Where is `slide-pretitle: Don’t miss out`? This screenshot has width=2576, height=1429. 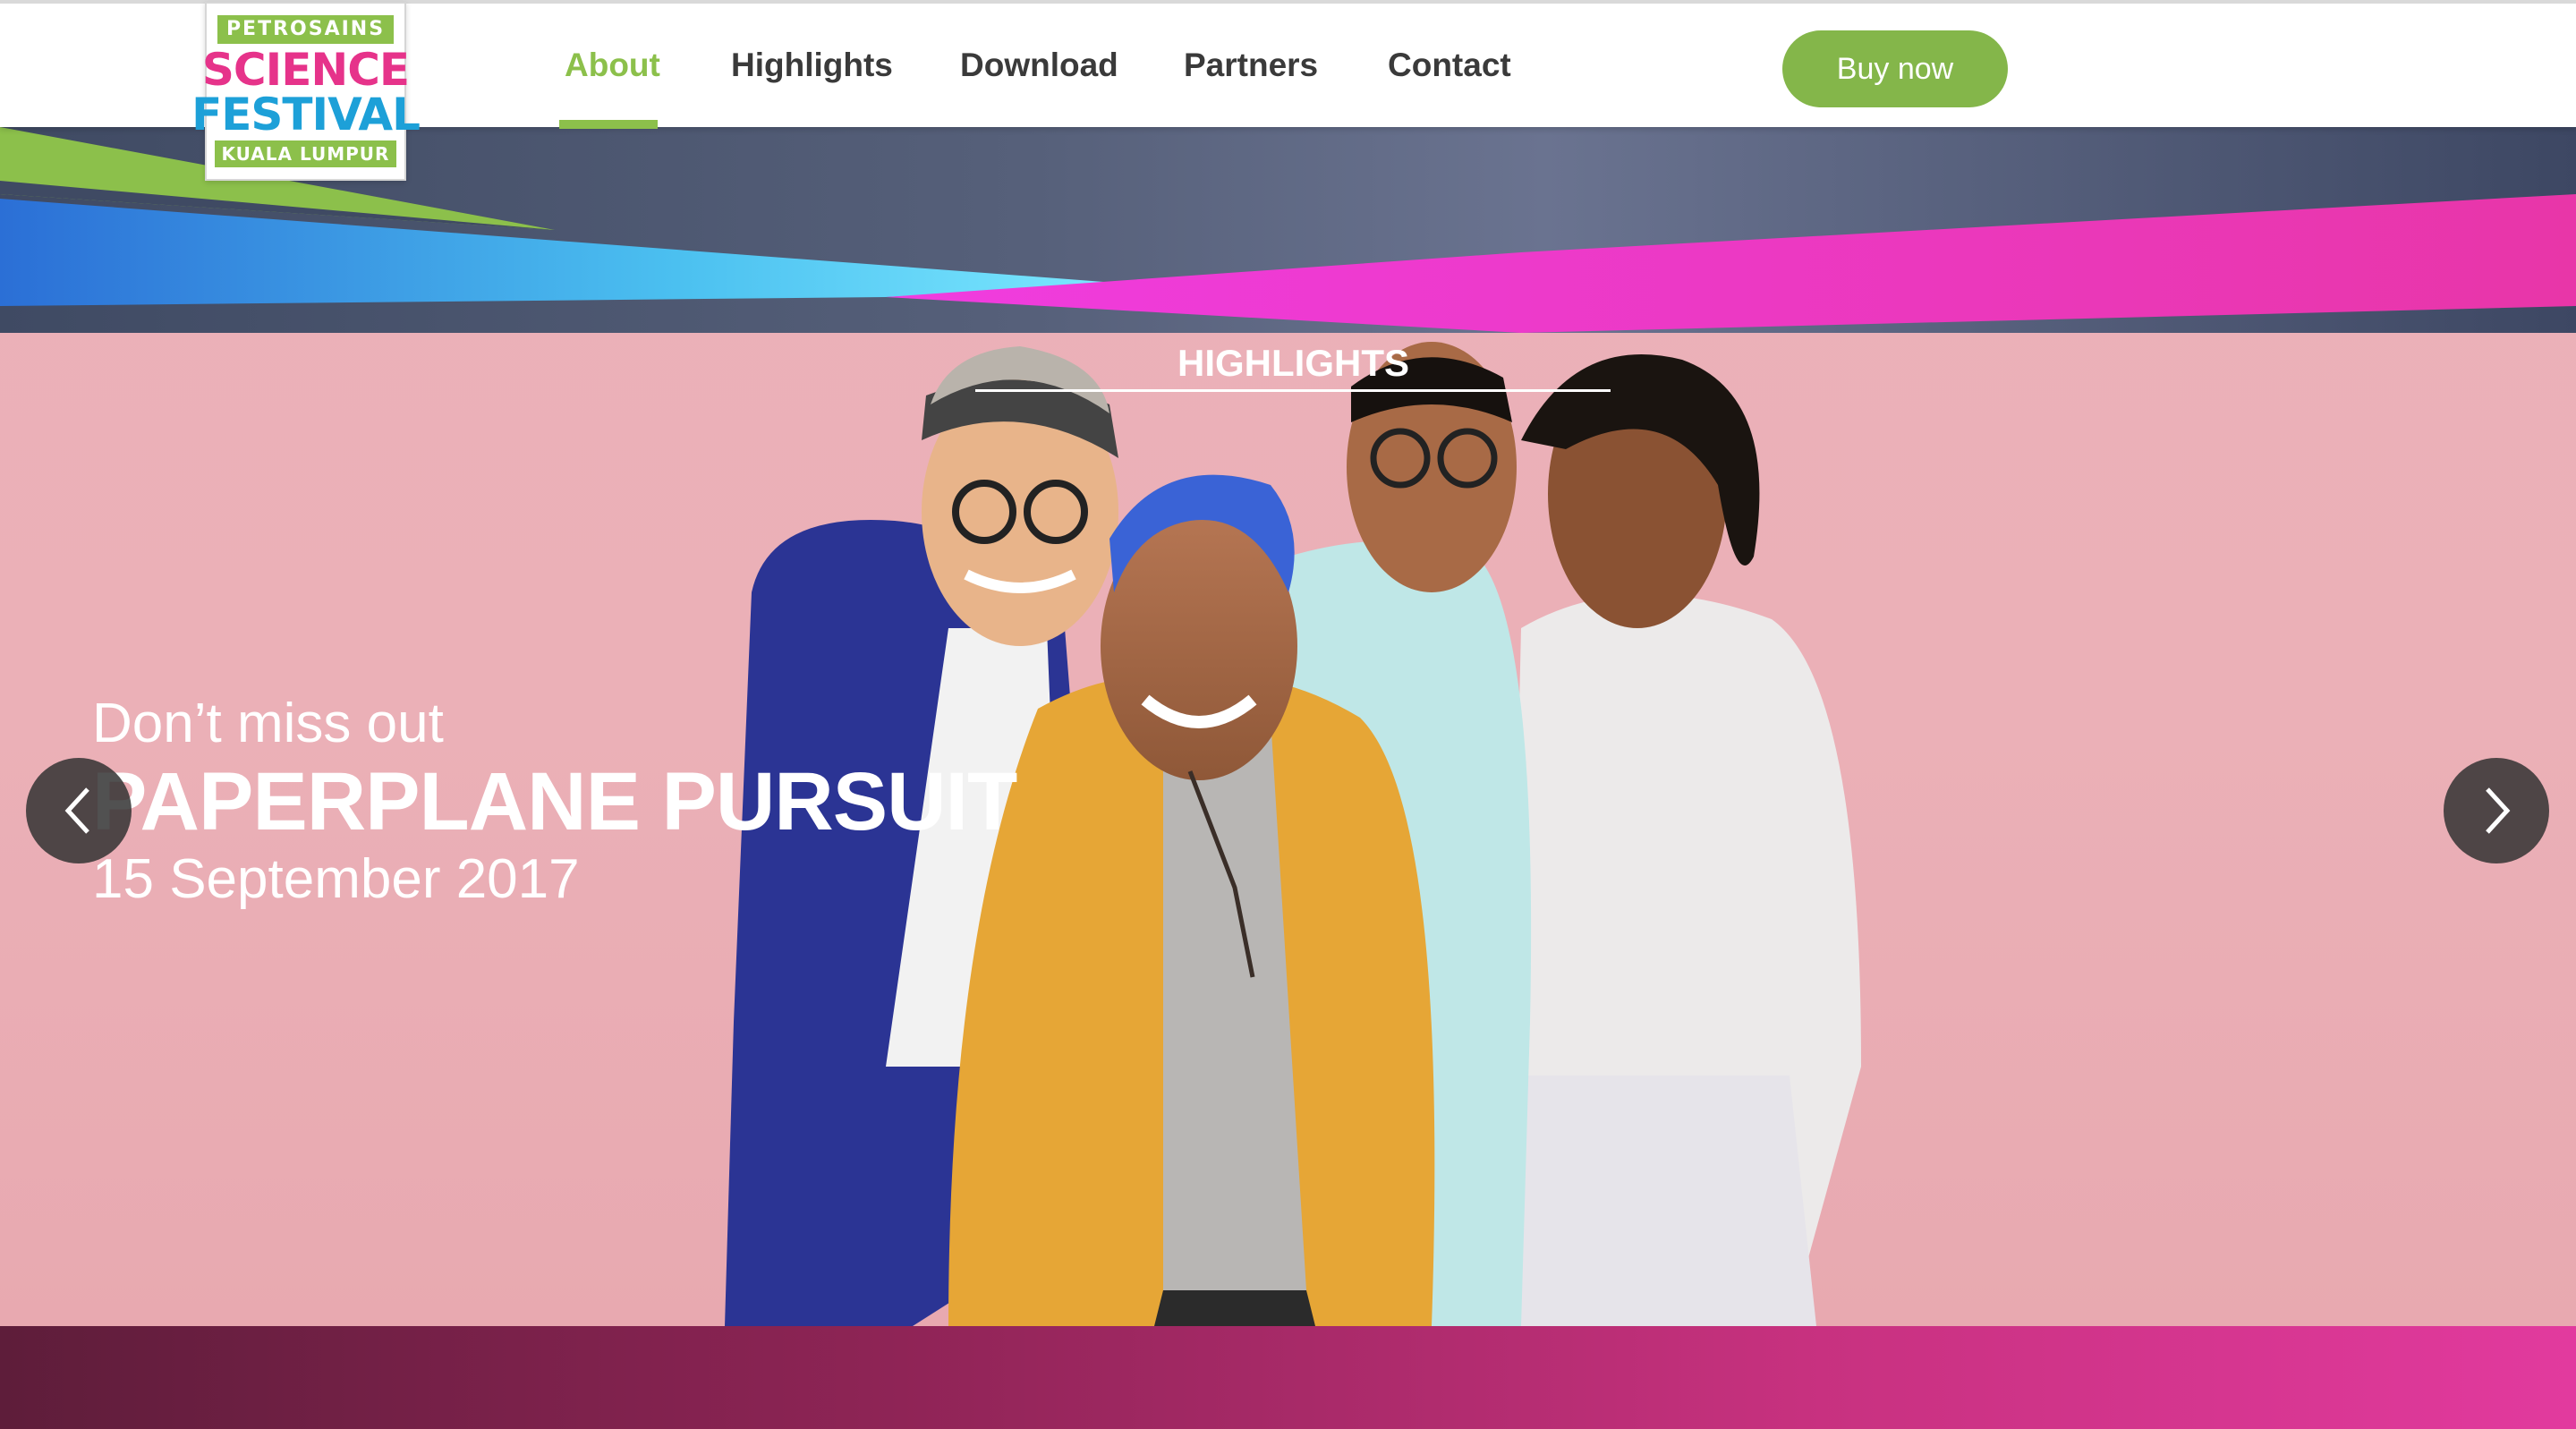
slide-pretitle: Don’t miss out is located at coordinates (268, 723).